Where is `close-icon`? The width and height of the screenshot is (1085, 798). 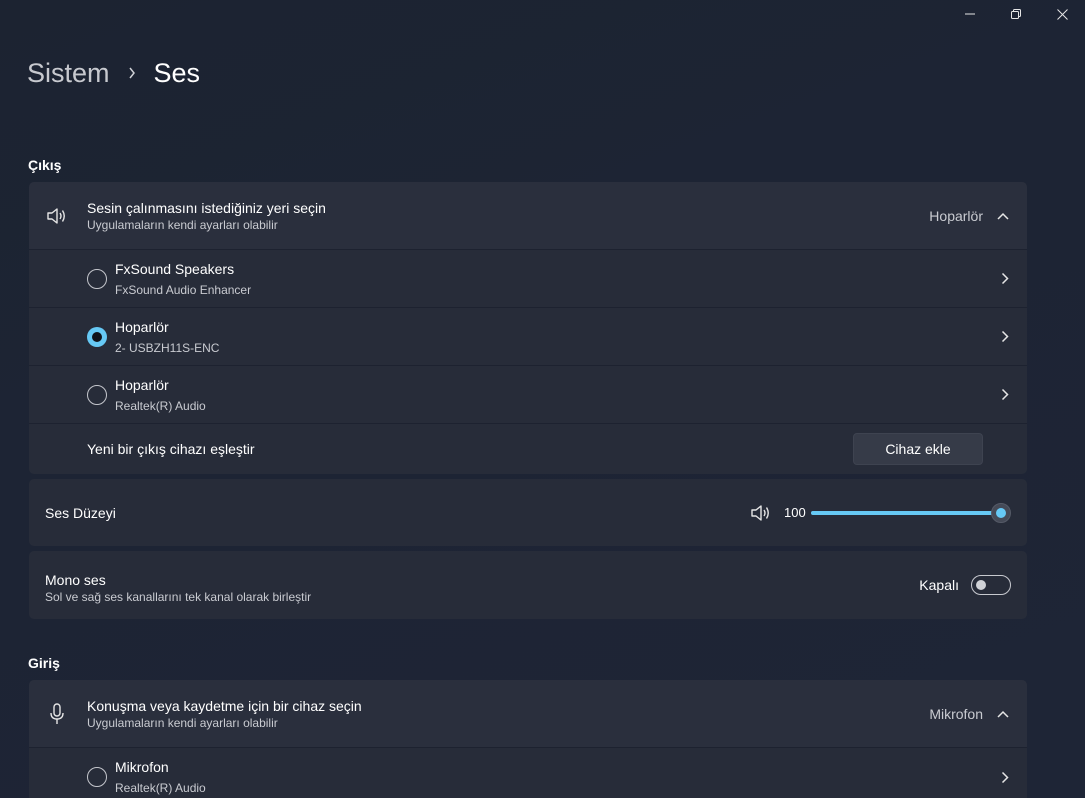
close-icon is located at coordinates (1062, 14).